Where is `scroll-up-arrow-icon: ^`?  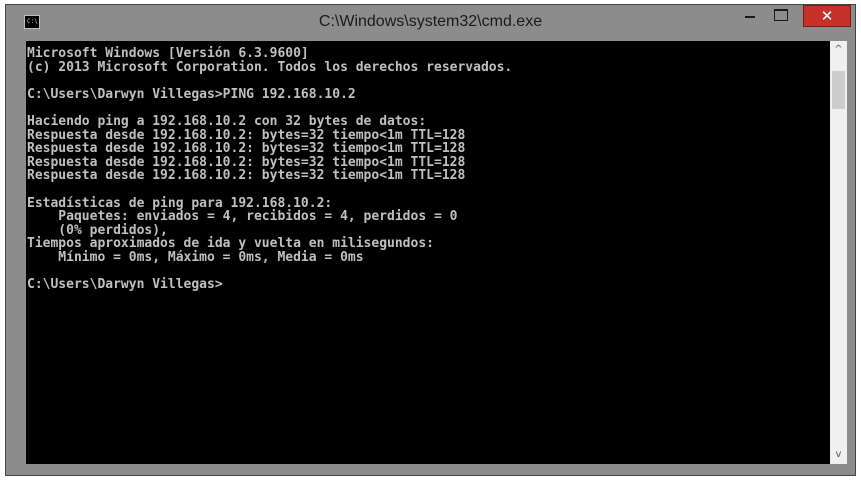
scroll-up-arrow-icon: ^ is located at coordinates (838, 49).